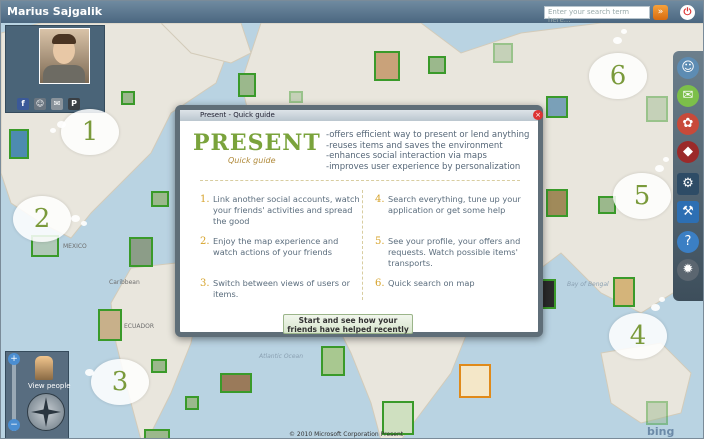 The image size is (704, 439). I want to click on settings-icon: ⚙, so click(688, 184).